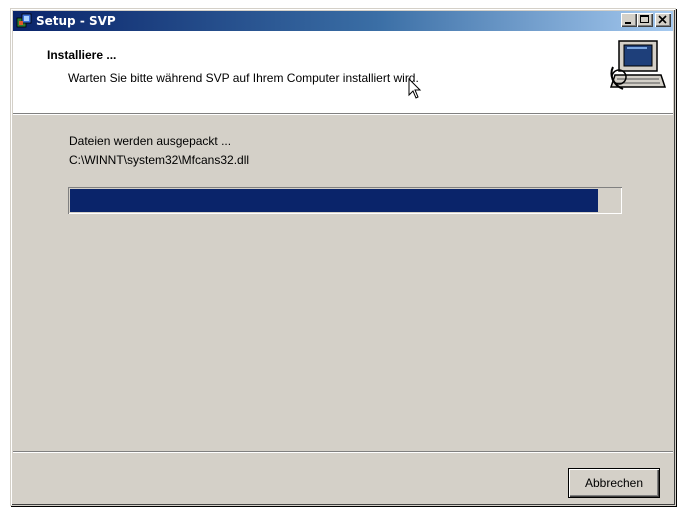 The width and height of the screenshot is (684, 509). I want to click on mouse-cursor-icon, so click(415, 88).